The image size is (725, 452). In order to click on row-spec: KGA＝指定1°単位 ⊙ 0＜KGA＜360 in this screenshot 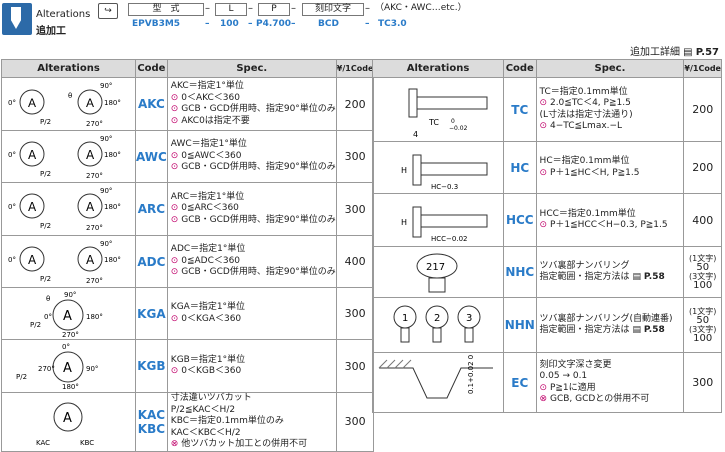, I will do `click(251, 313)`.